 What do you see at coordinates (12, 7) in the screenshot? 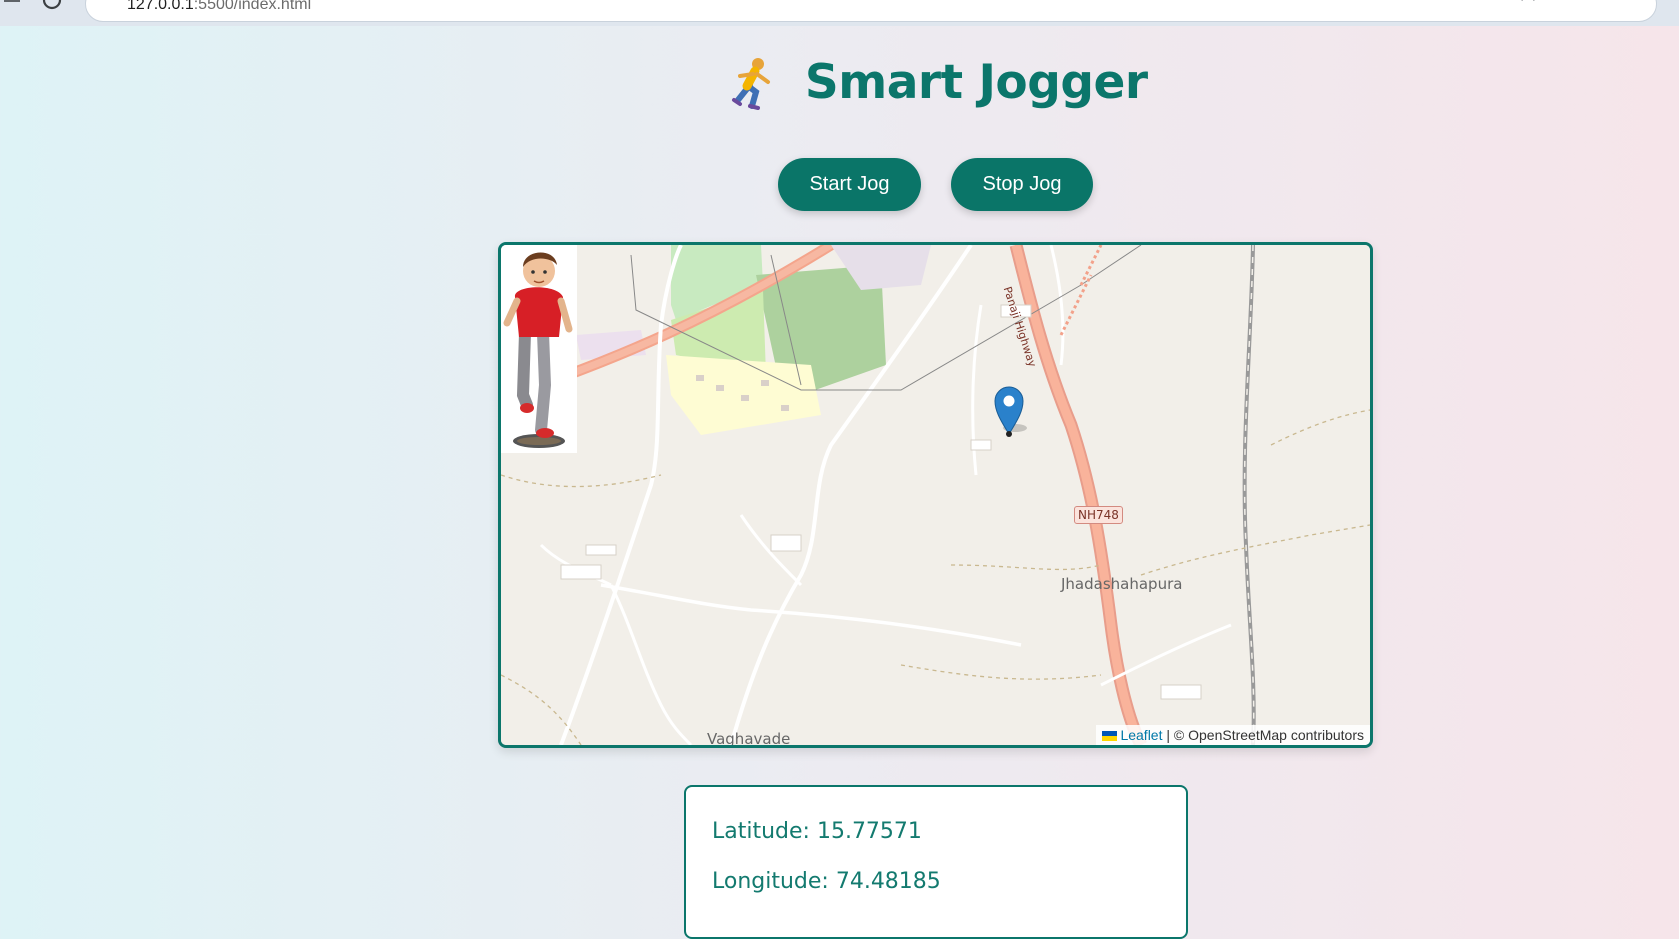
I see `back-icon` at bounding box center [12, 7].